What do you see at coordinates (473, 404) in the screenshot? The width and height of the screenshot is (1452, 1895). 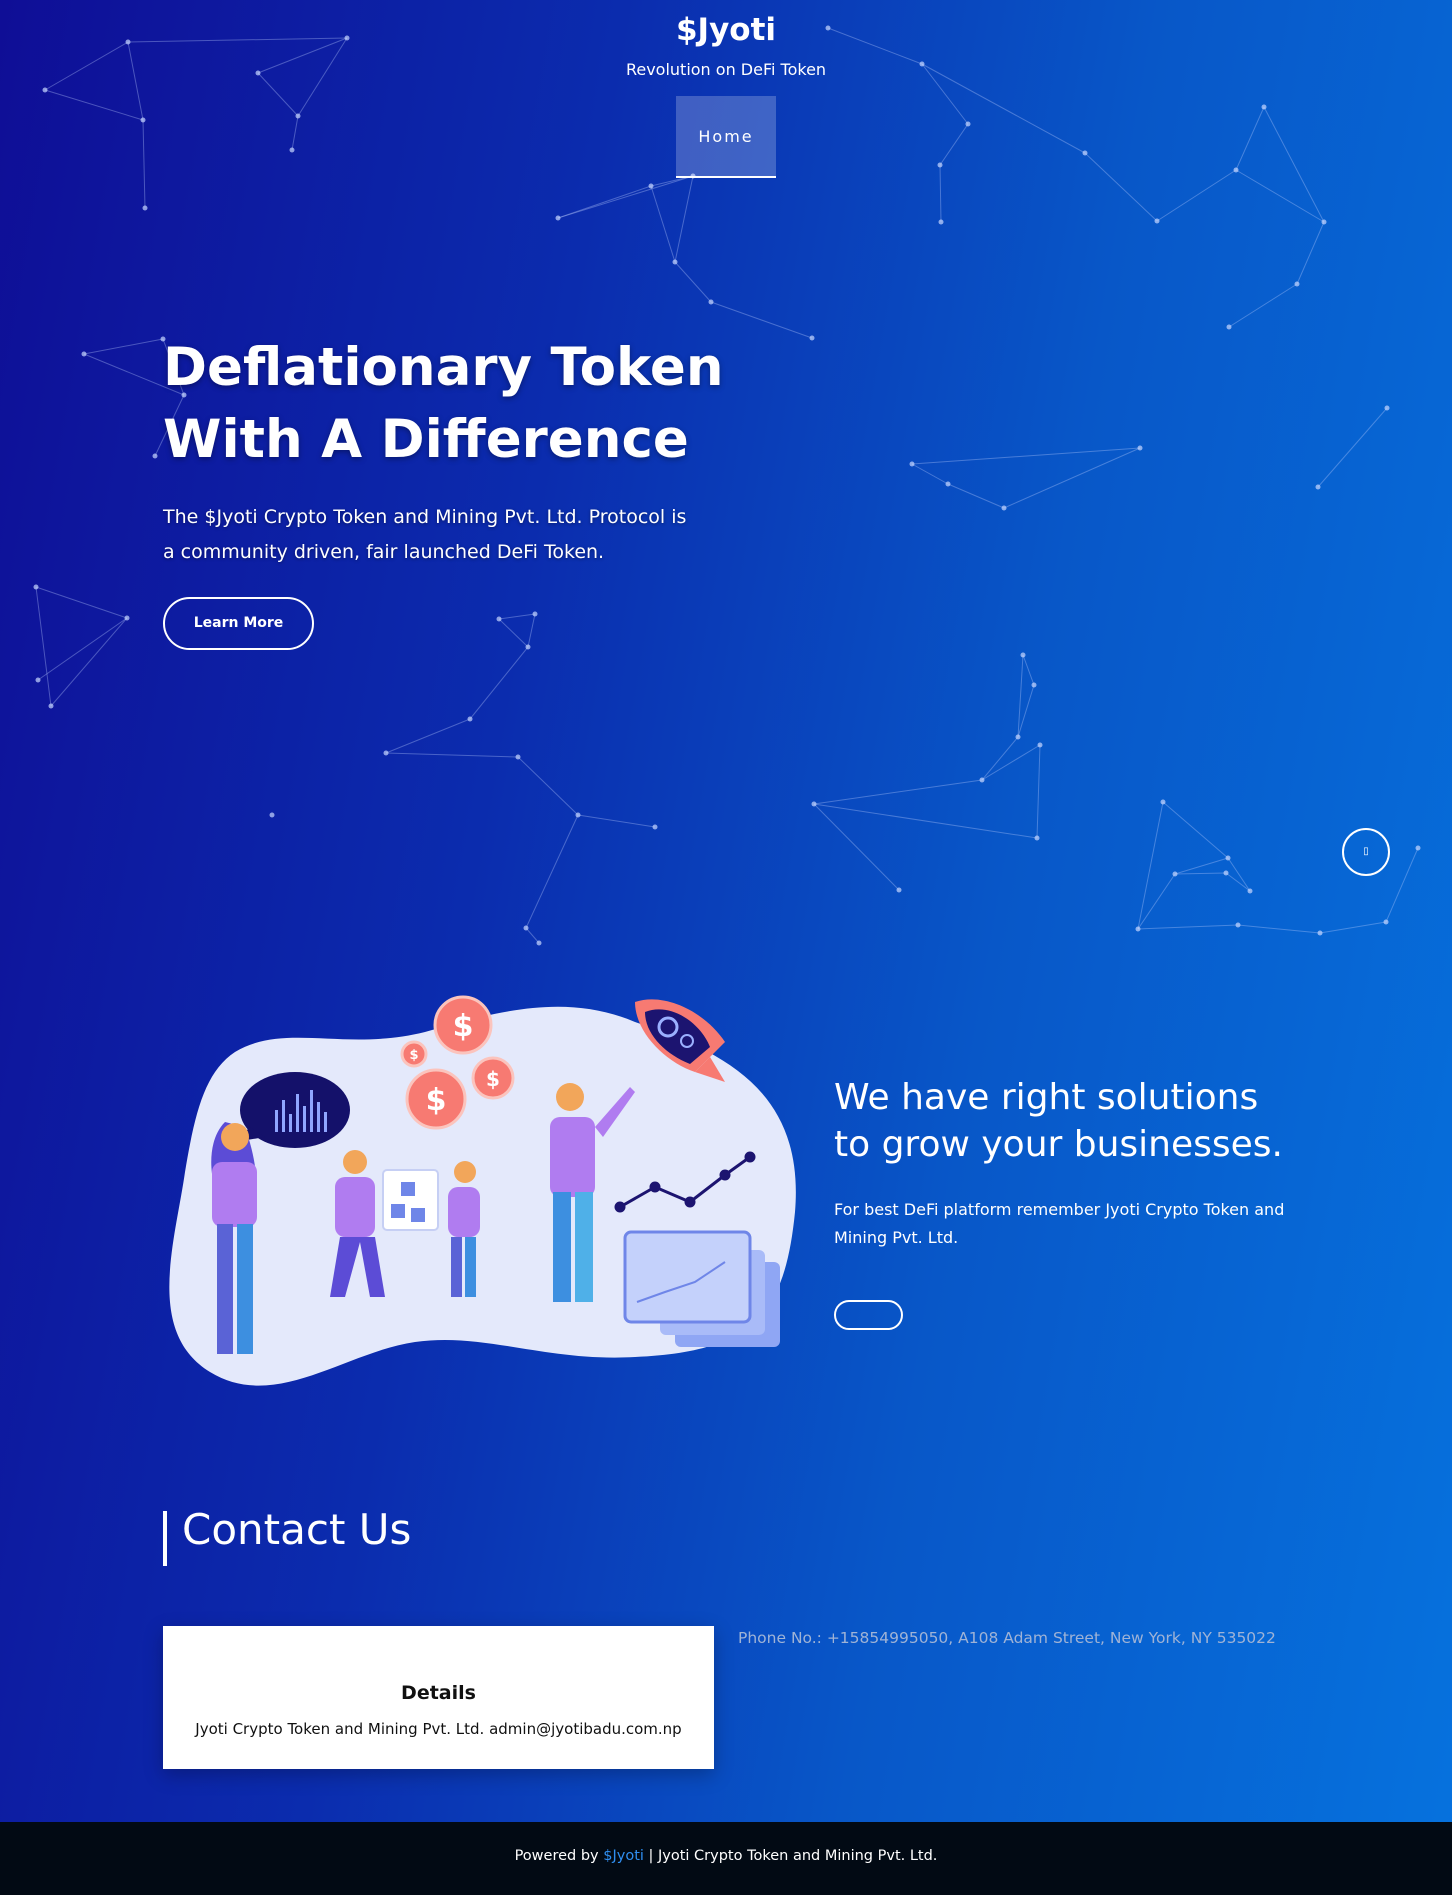 I see `hero-title: Deflationary Token With A Difference` at bounding box center [473, 404].